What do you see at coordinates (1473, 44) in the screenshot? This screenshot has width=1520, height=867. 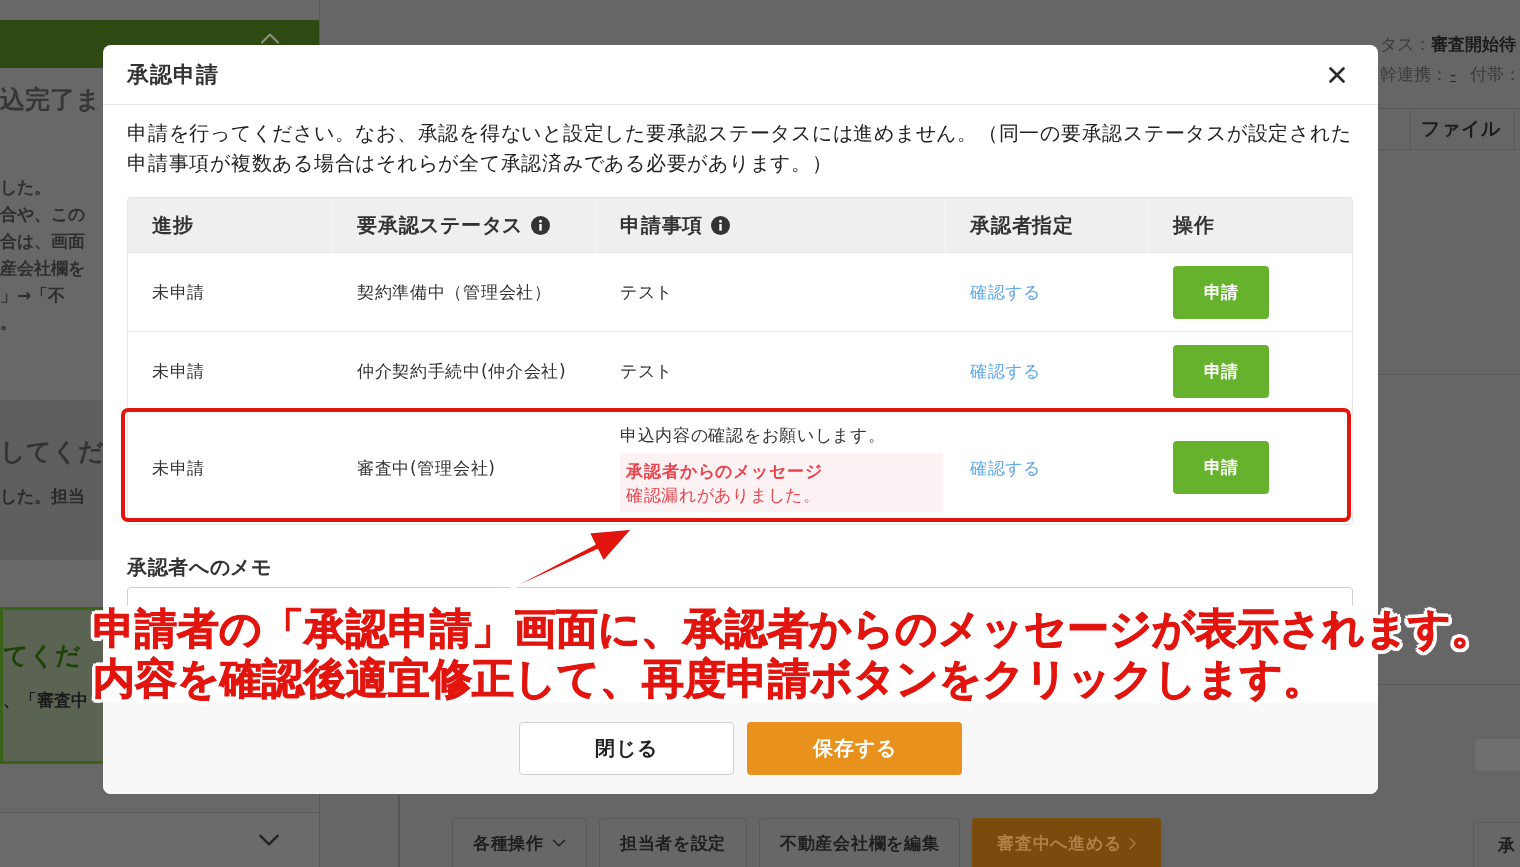 I see `status-value: 審査開始待` at bounding box center [1473, 44].